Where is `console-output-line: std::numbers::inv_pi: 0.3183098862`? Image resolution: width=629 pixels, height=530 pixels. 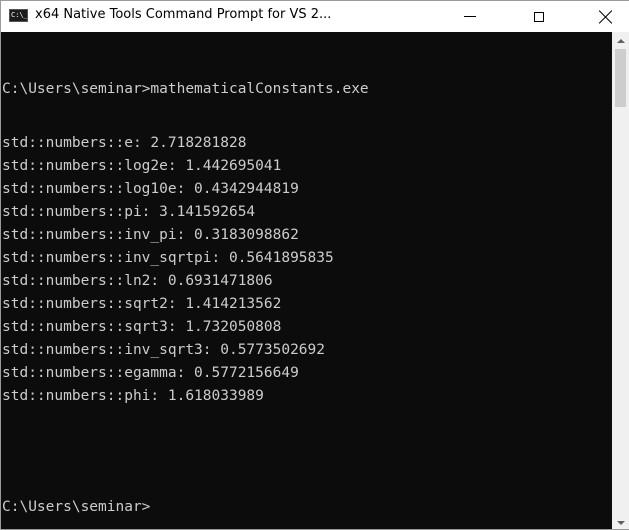 console-output-line: std::numbers::inv_pi: 0.3183098862 is located at coordinates (150, 235).